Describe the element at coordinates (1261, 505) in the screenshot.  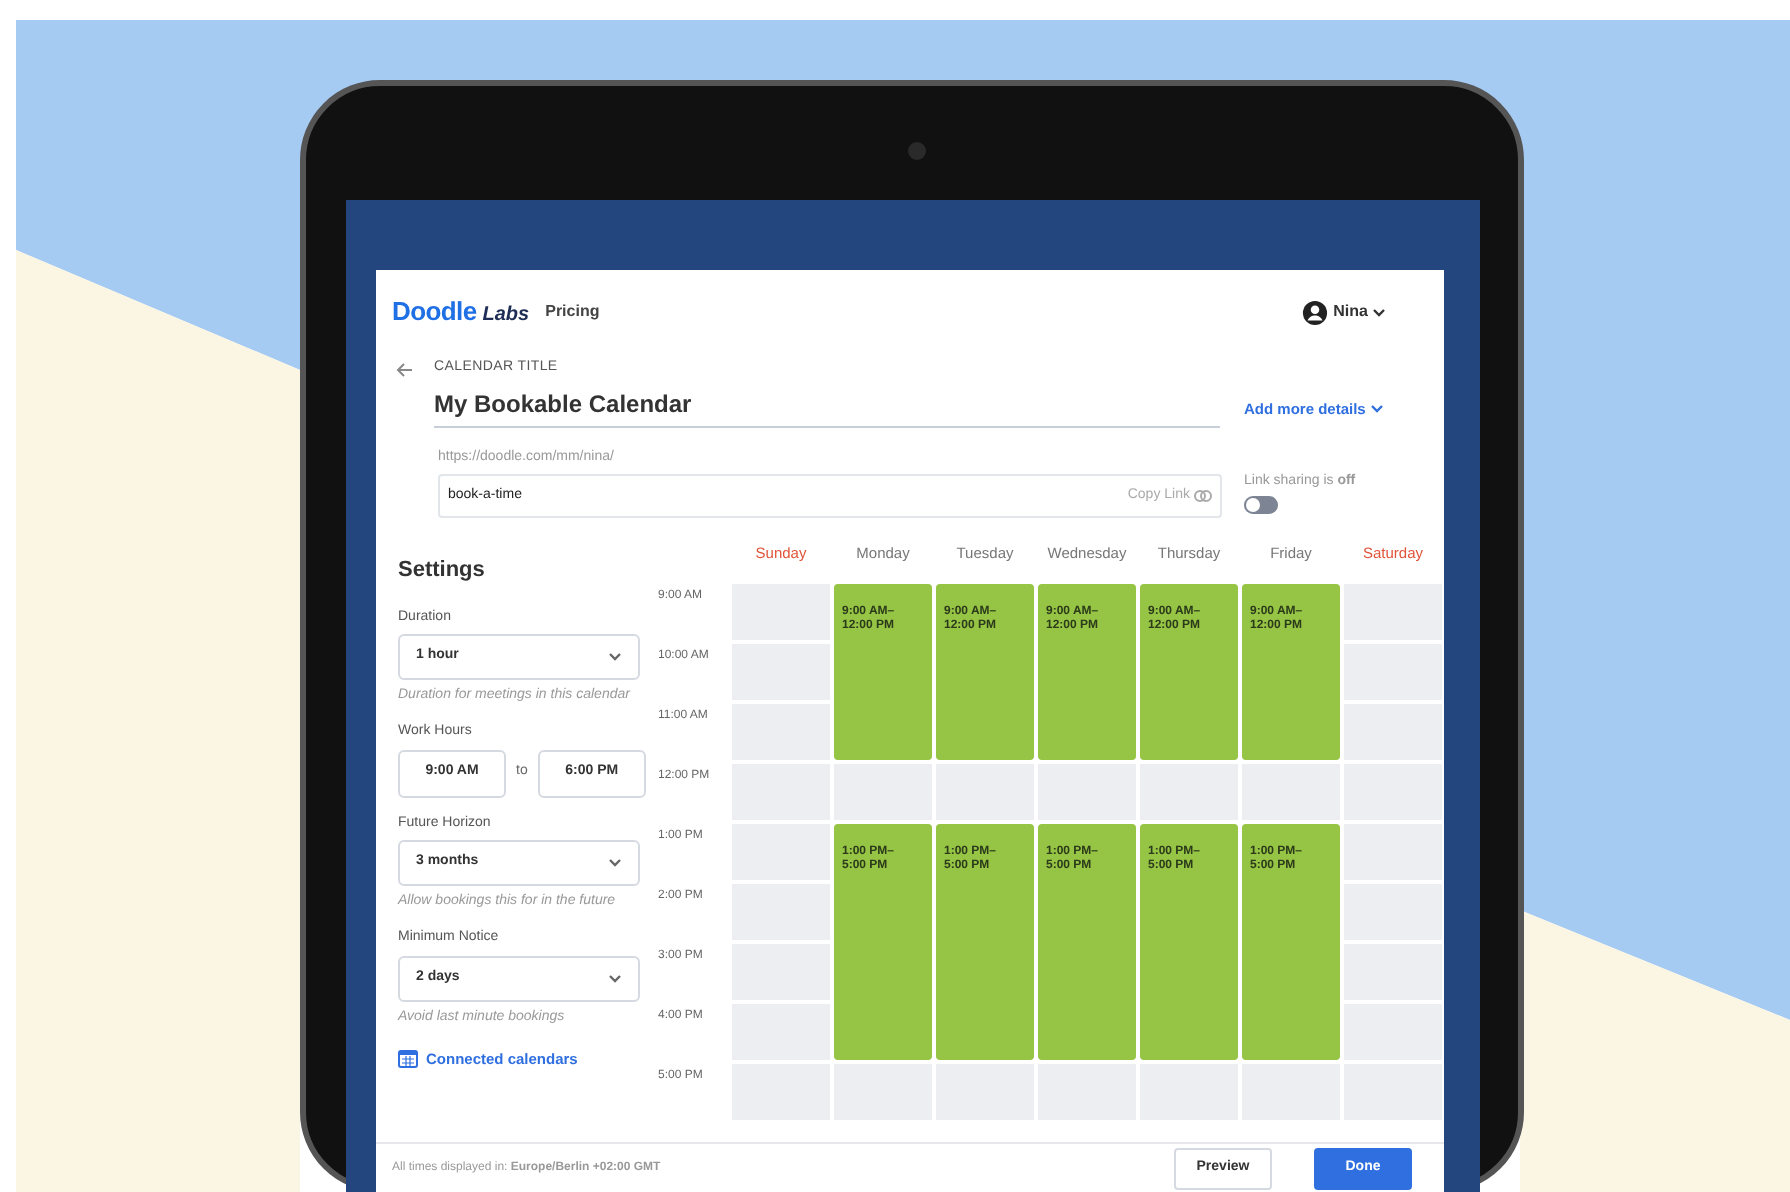
I see `link-sharing-toggle` at that location.